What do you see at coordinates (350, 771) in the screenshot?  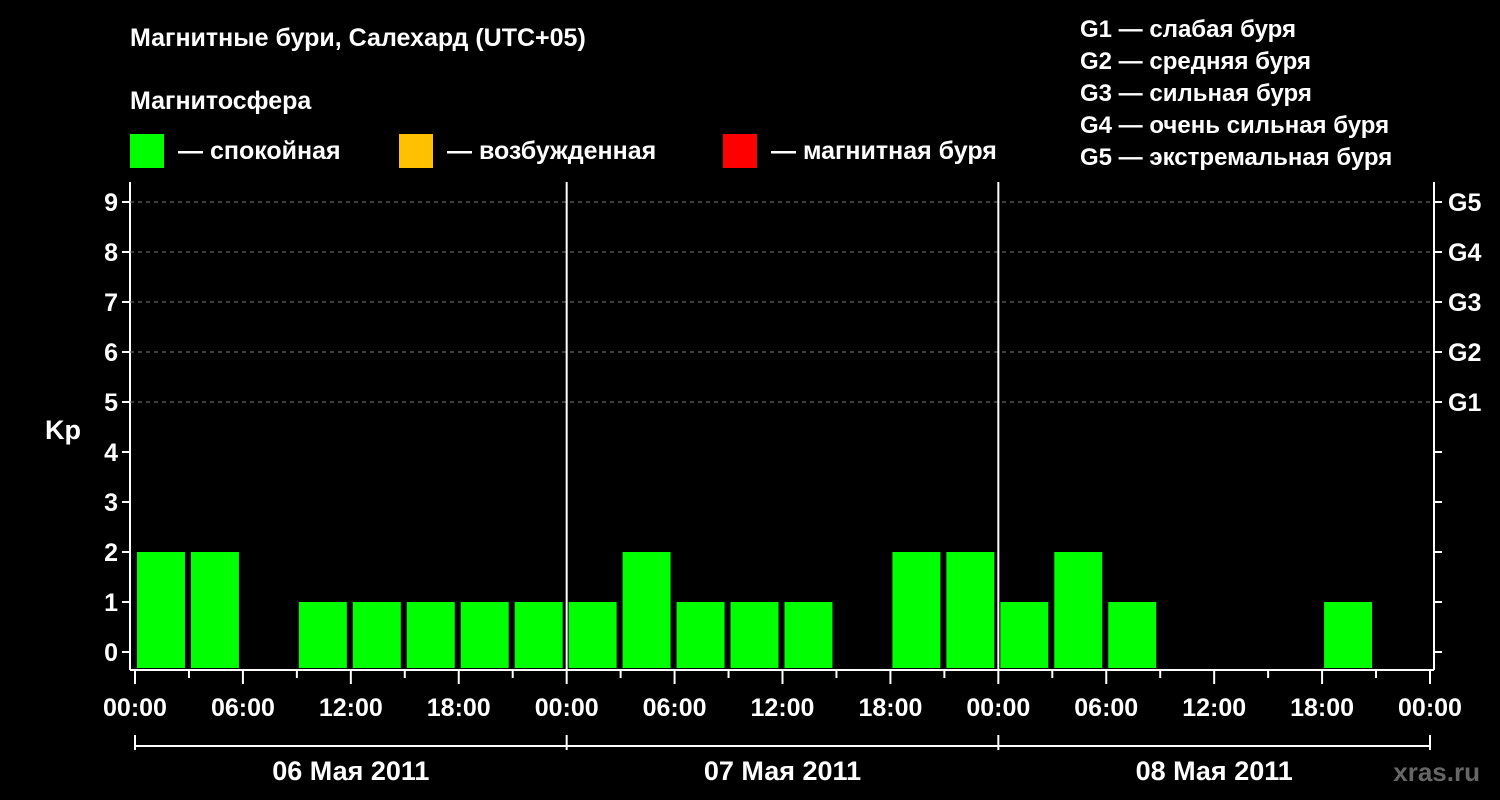 I see `day-label: 06 Мая 2011` at bounding box center [350, 771].